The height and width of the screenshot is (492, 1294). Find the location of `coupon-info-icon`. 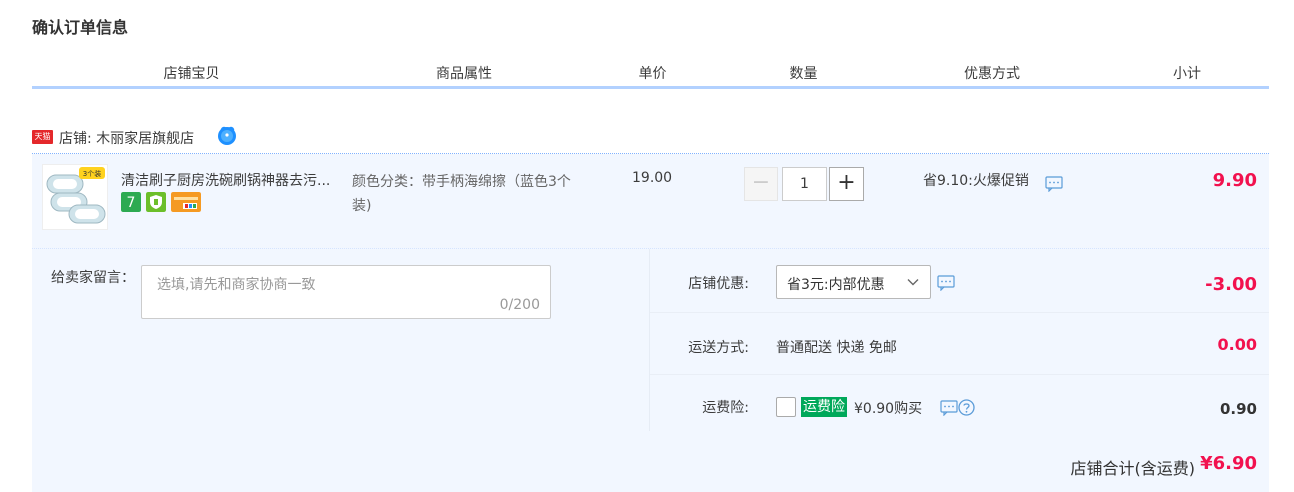

coupon-info-icon is located at coordinates (946, 283).